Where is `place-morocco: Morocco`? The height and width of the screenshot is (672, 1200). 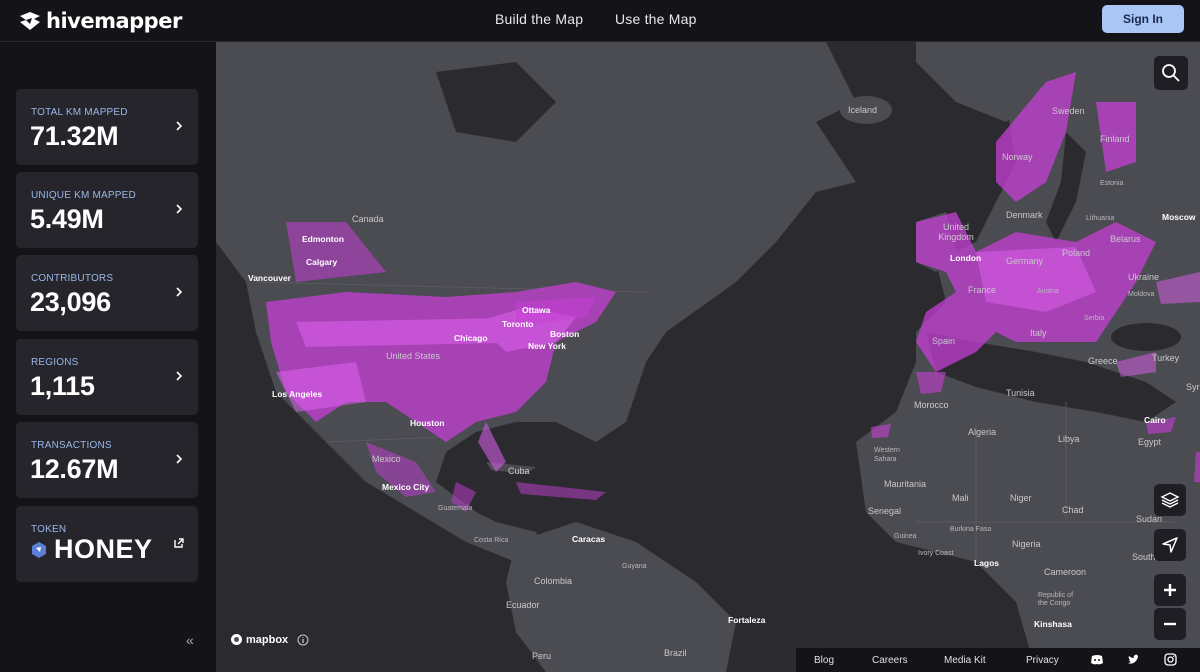
place-morocco: Morocco is located at coordinates (931, 405).